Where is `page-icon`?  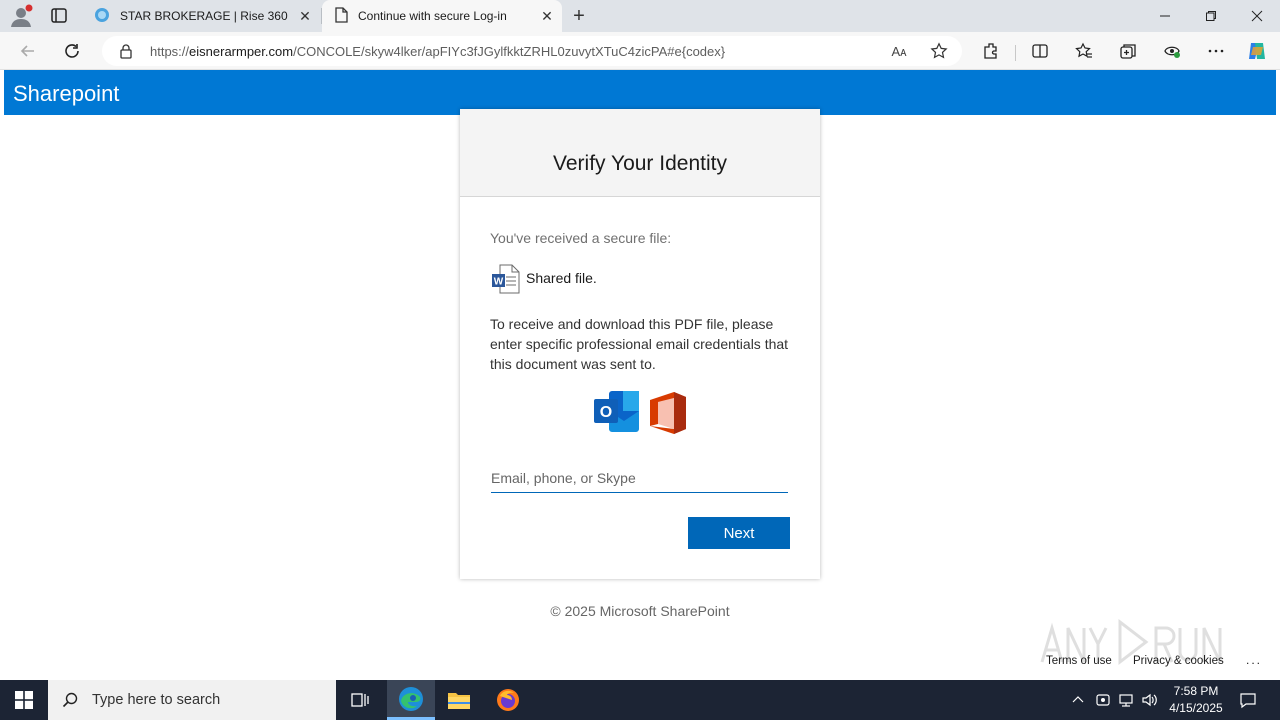 page-icon is located at coordinates (341, 16).